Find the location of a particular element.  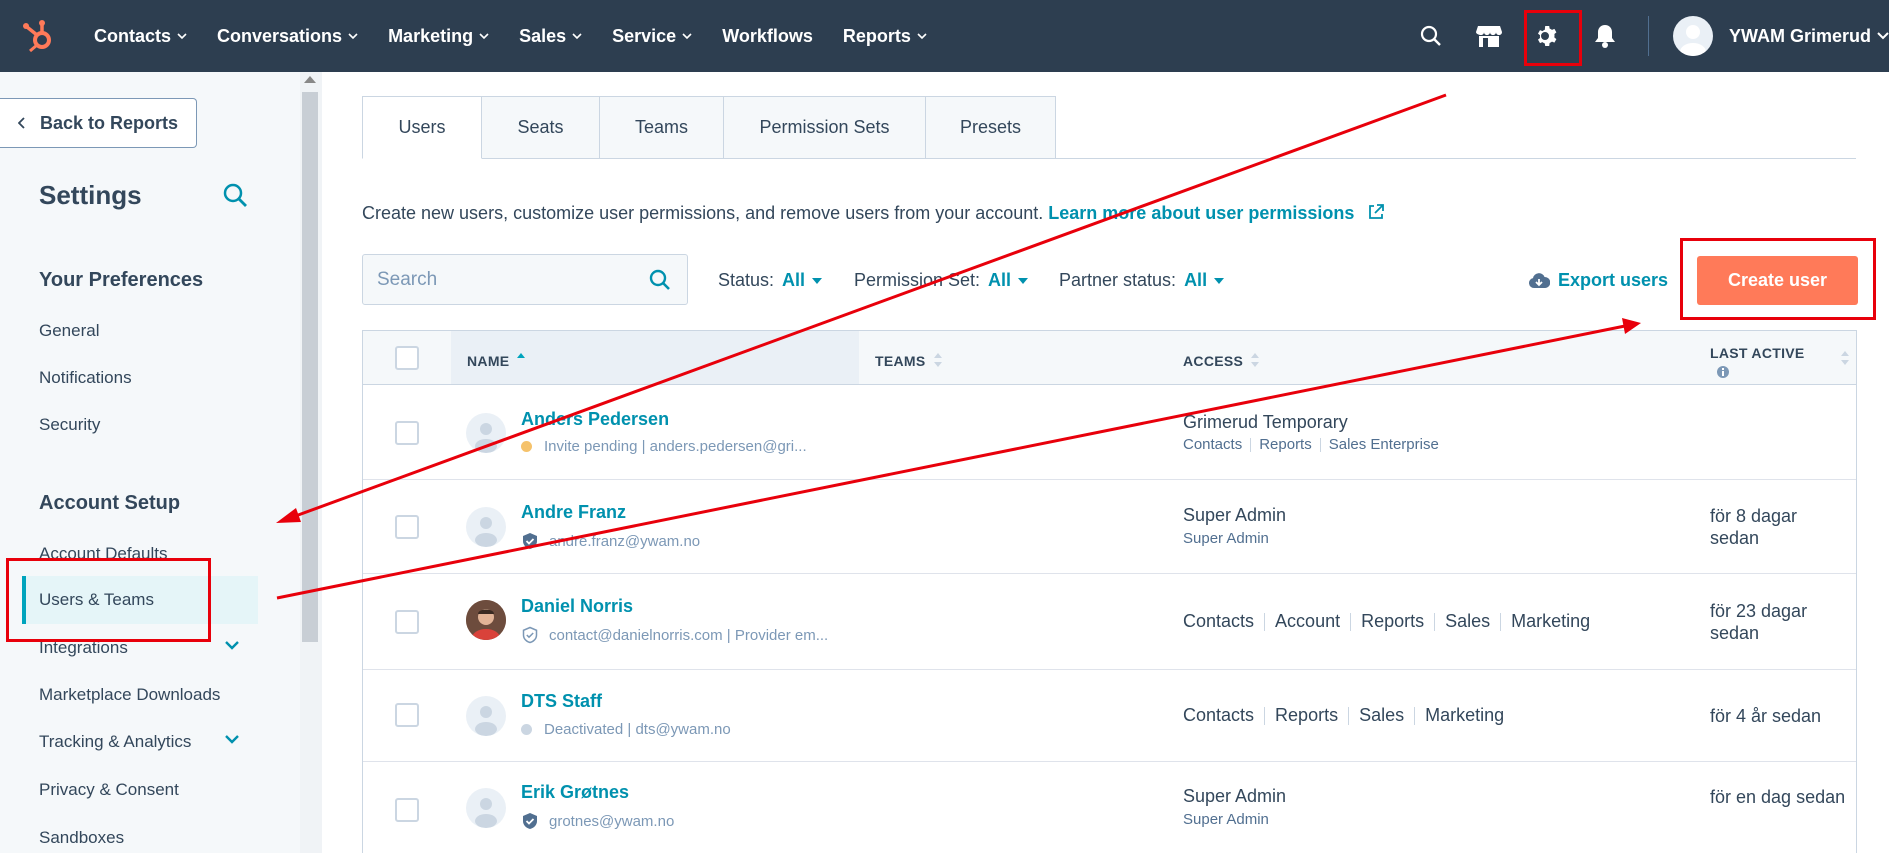

last-active: för en dag sedan is located at coordinates (1778, 797).